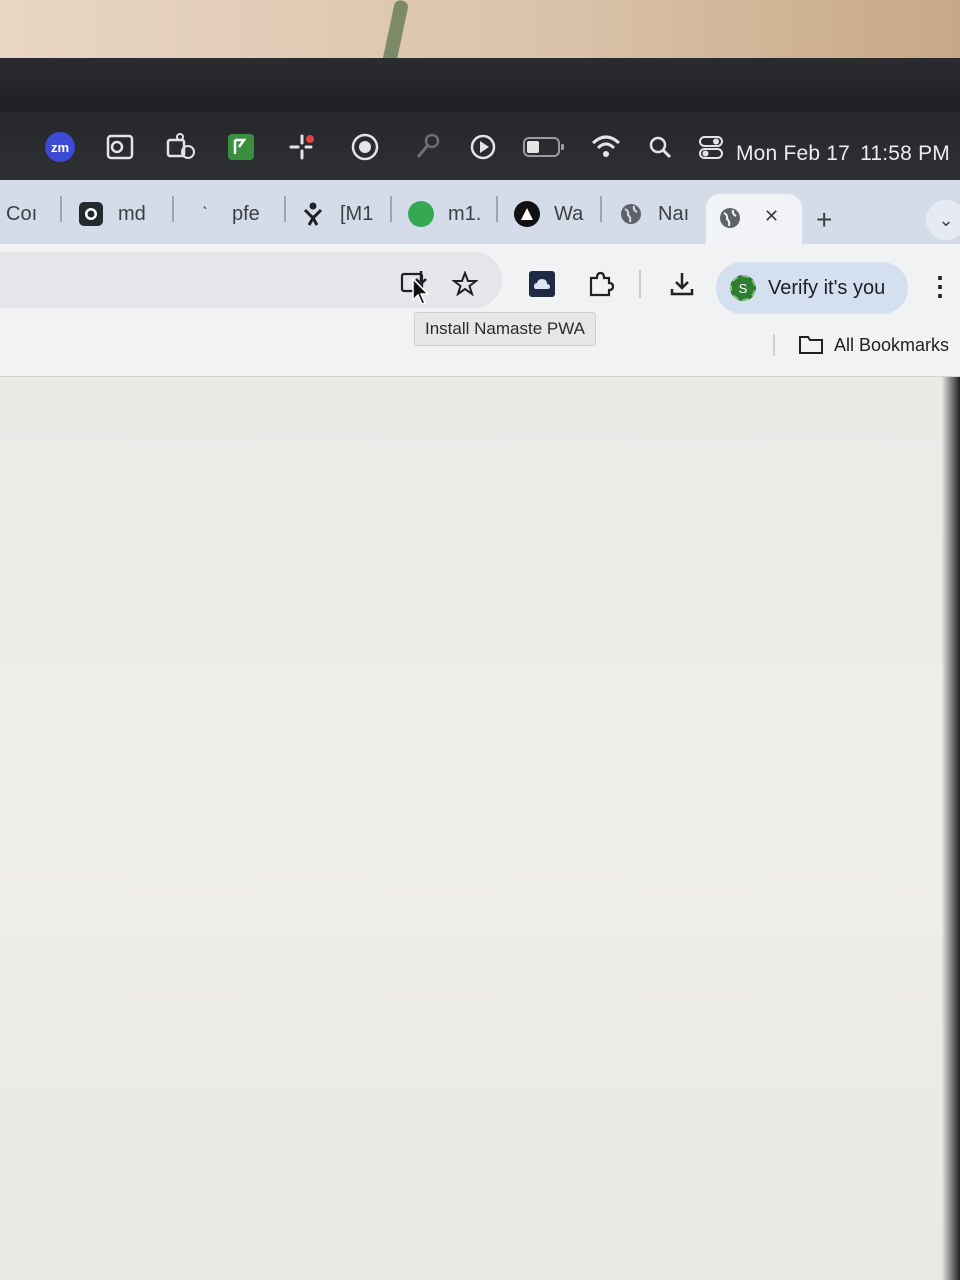  I want to click on tab-1: Coı, so click(21, 214).